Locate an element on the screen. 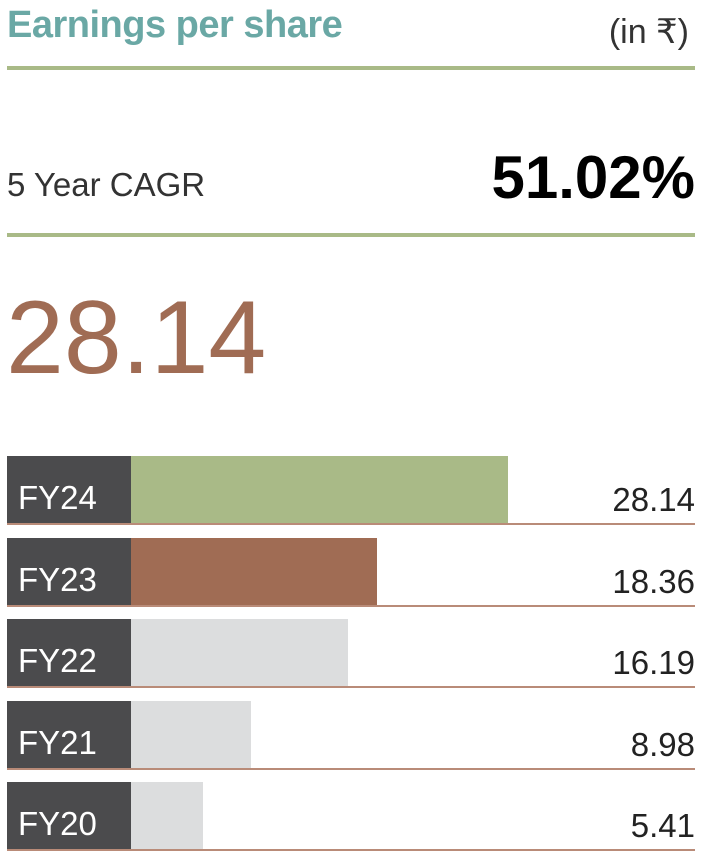  value-label: 16.19 is located at coordinates (653, 662).